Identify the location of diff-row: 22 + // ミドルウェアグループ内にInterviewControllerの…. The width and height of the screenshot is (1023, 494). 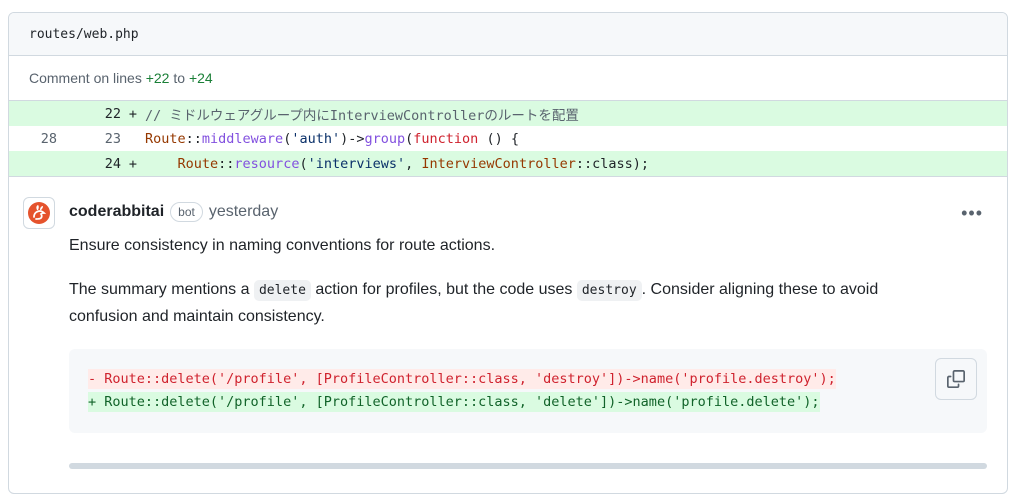
(508, 113).